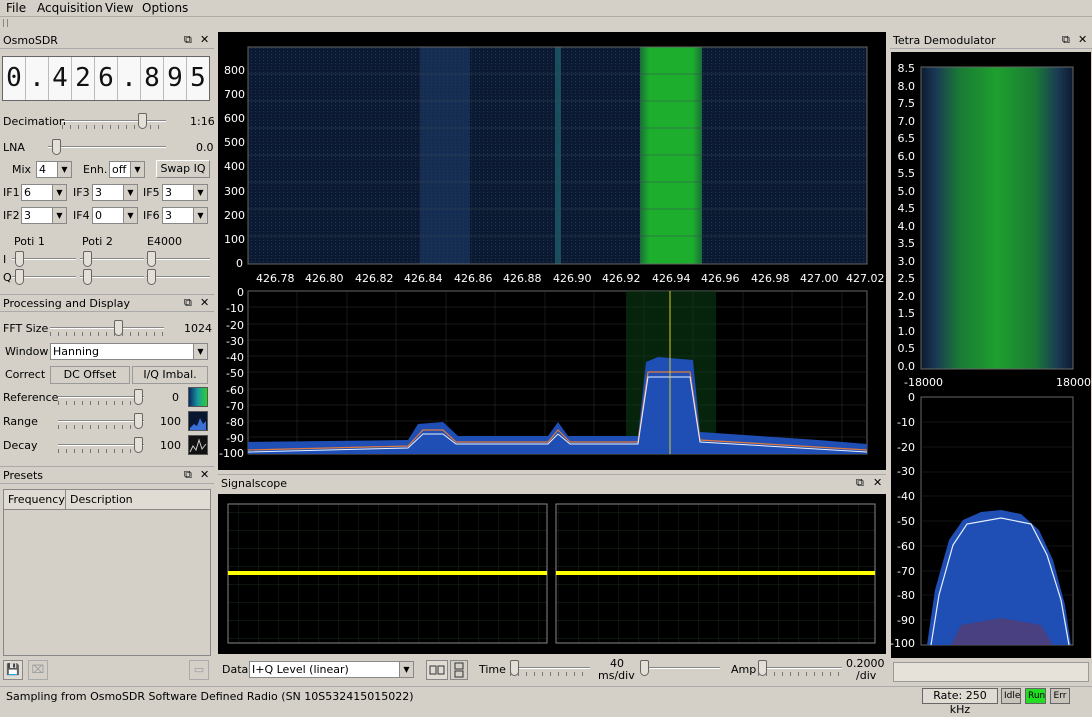 This screenshot has height=717, width=1092. I want to click on presets-table: Frequency Description, so click(107, 572).